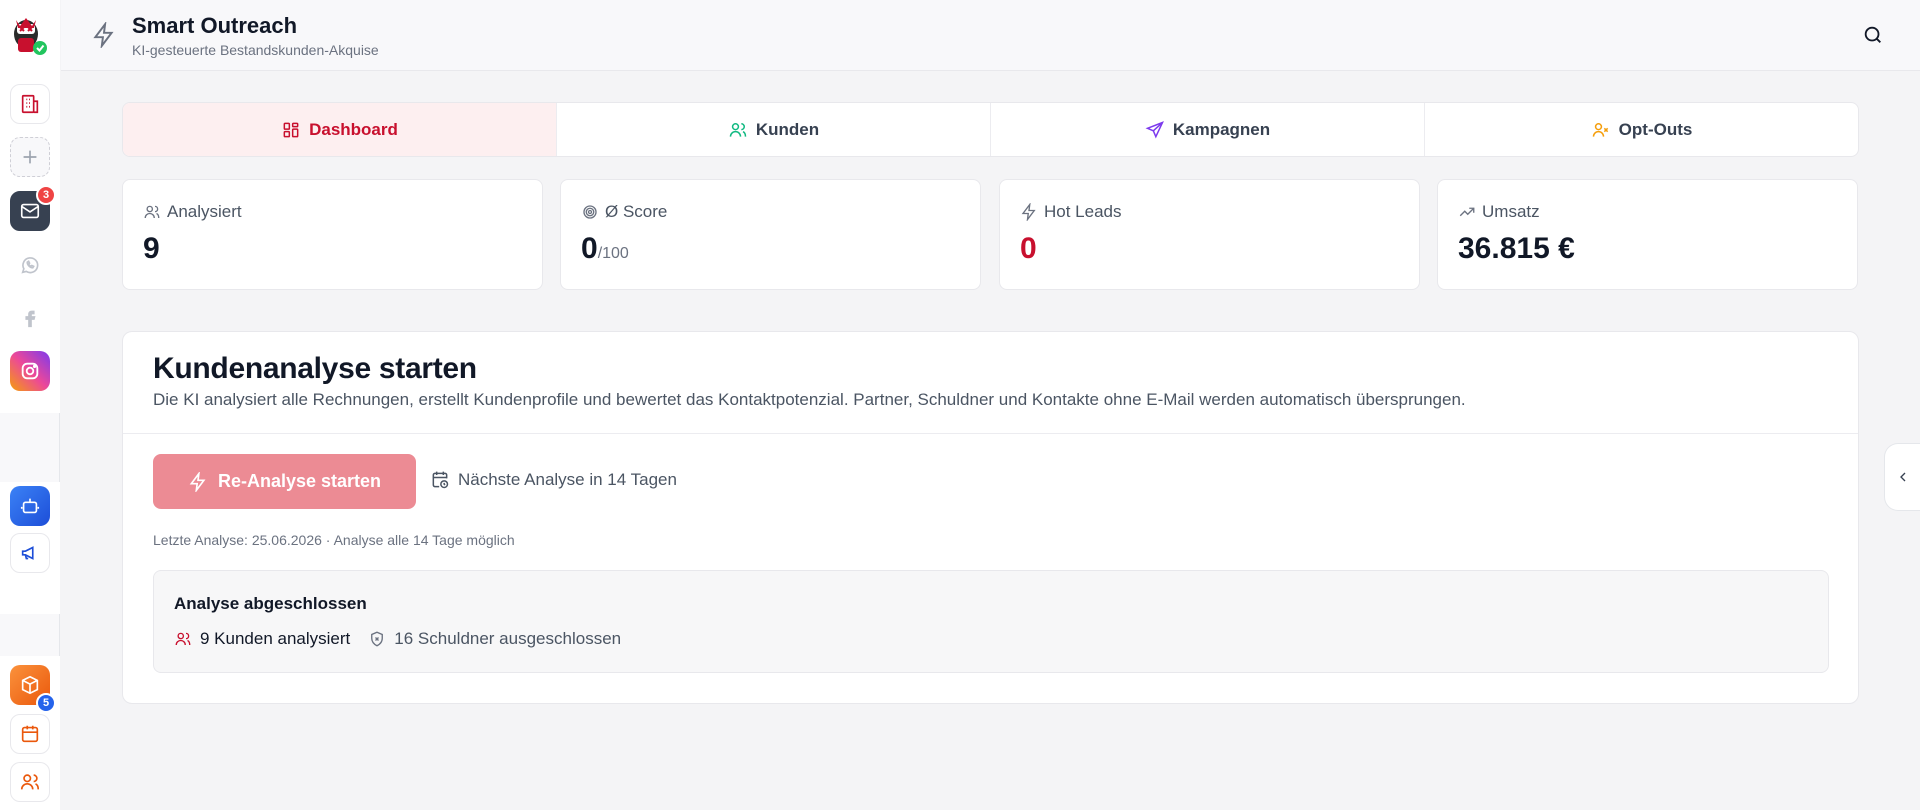 This screenshot has height=810, width=1920. What do you see at coordinates (270, 603) in the screenshot?
I see `analysis-result-title: Analyse abgeschlossen` at bounding box center [270, 603].